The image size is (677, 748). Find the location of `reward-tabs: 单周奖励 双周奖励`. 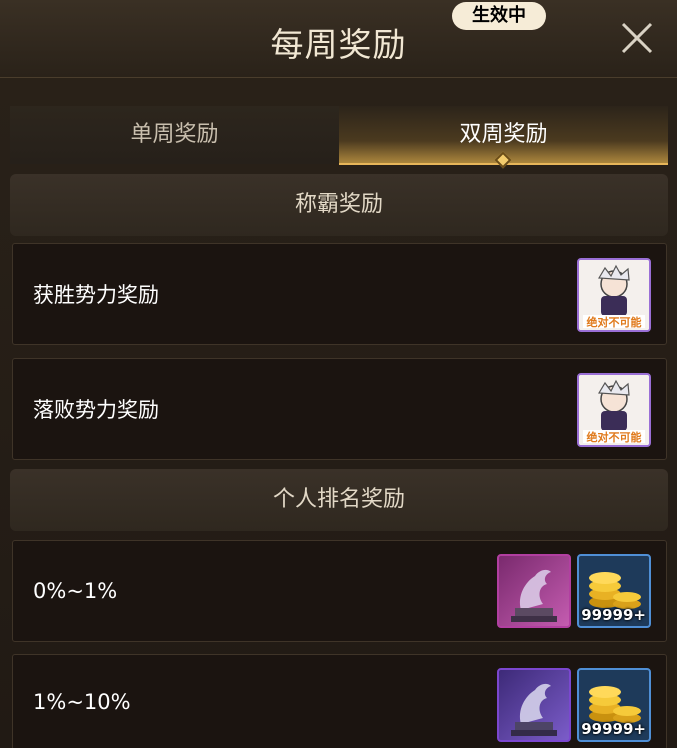

reward-tabs: 单周奖励 双周奖励 is located at coordinates (339, 124).